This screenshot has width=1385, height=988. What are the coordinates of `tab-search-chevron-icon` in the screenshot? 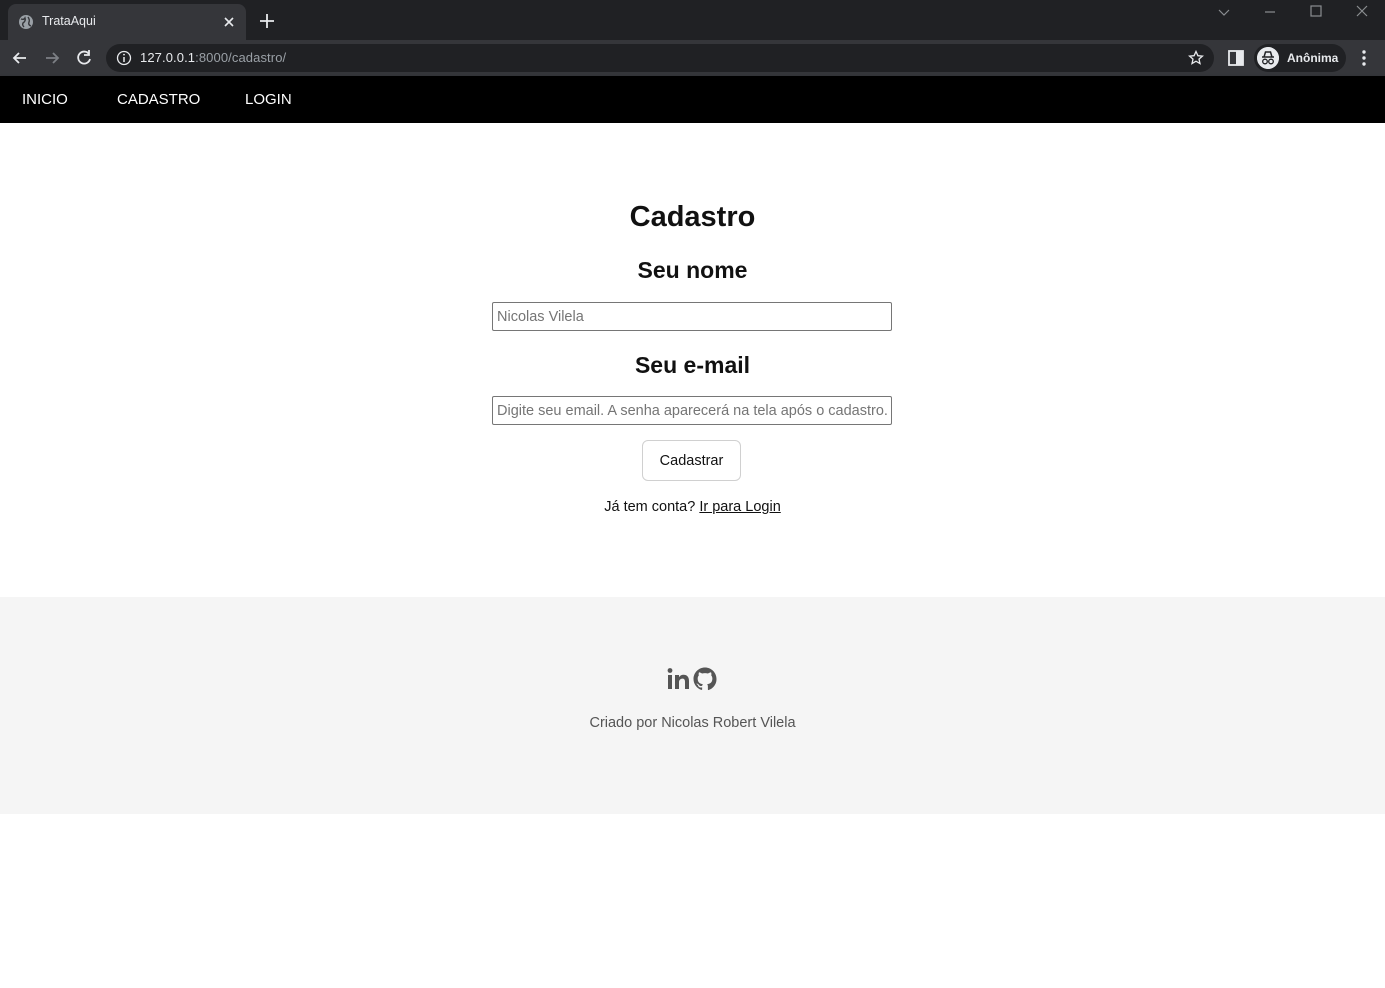 It's located at (1224, 12).